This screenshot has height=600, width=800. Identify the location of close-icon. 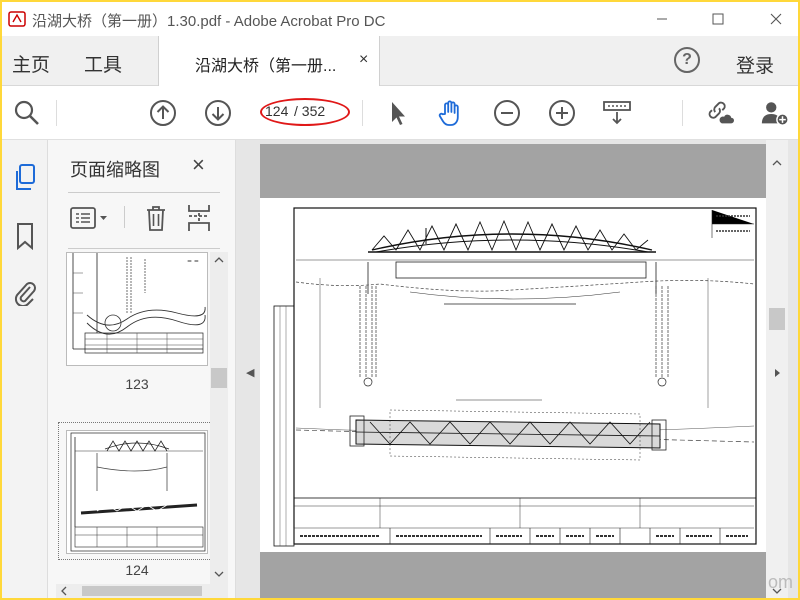
(776, 19).